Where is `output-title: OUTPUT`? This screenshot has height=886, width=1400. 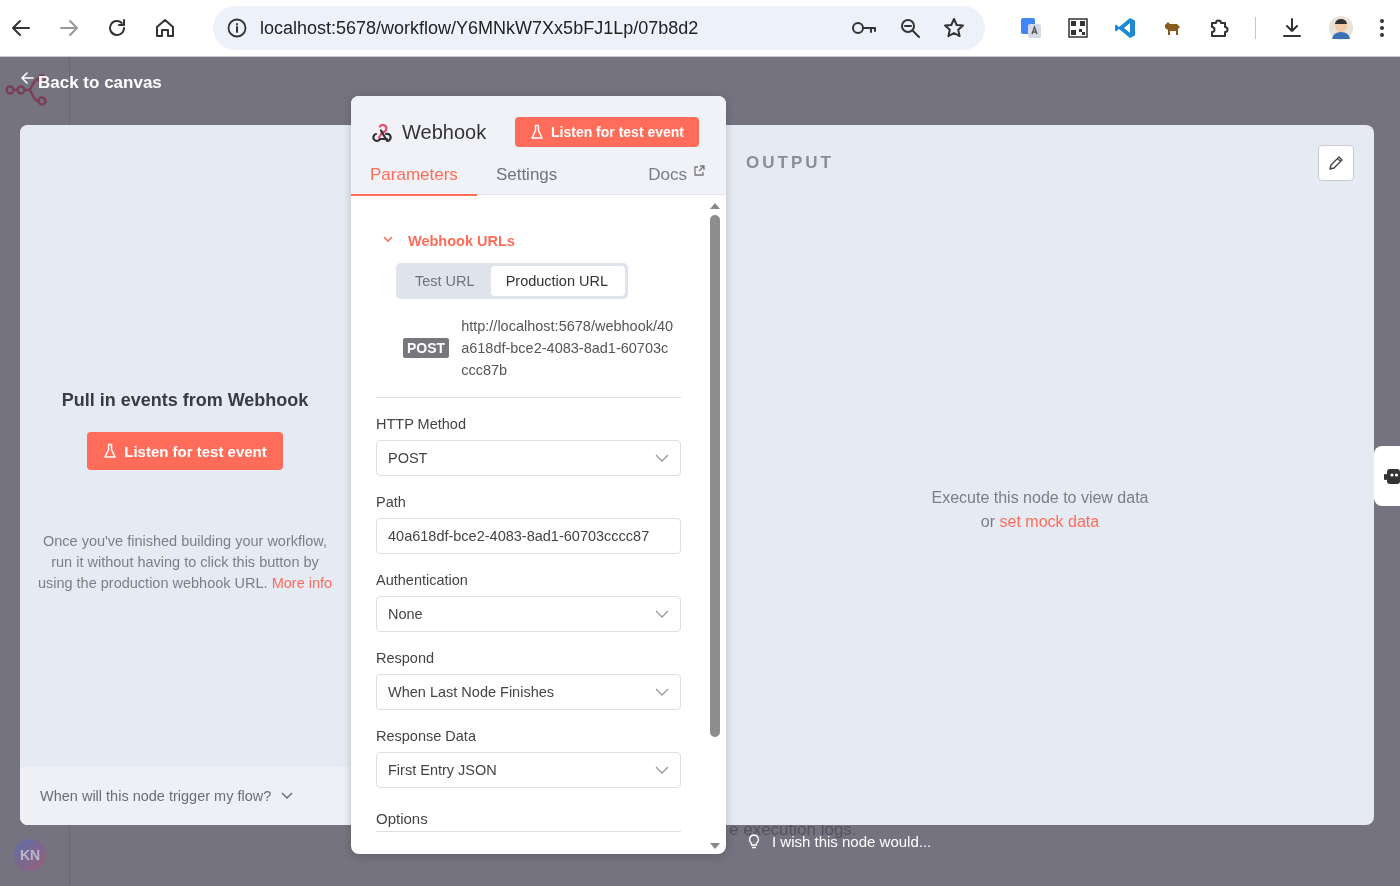 output-title: OUTPUT is located at coordinates (790, 163).